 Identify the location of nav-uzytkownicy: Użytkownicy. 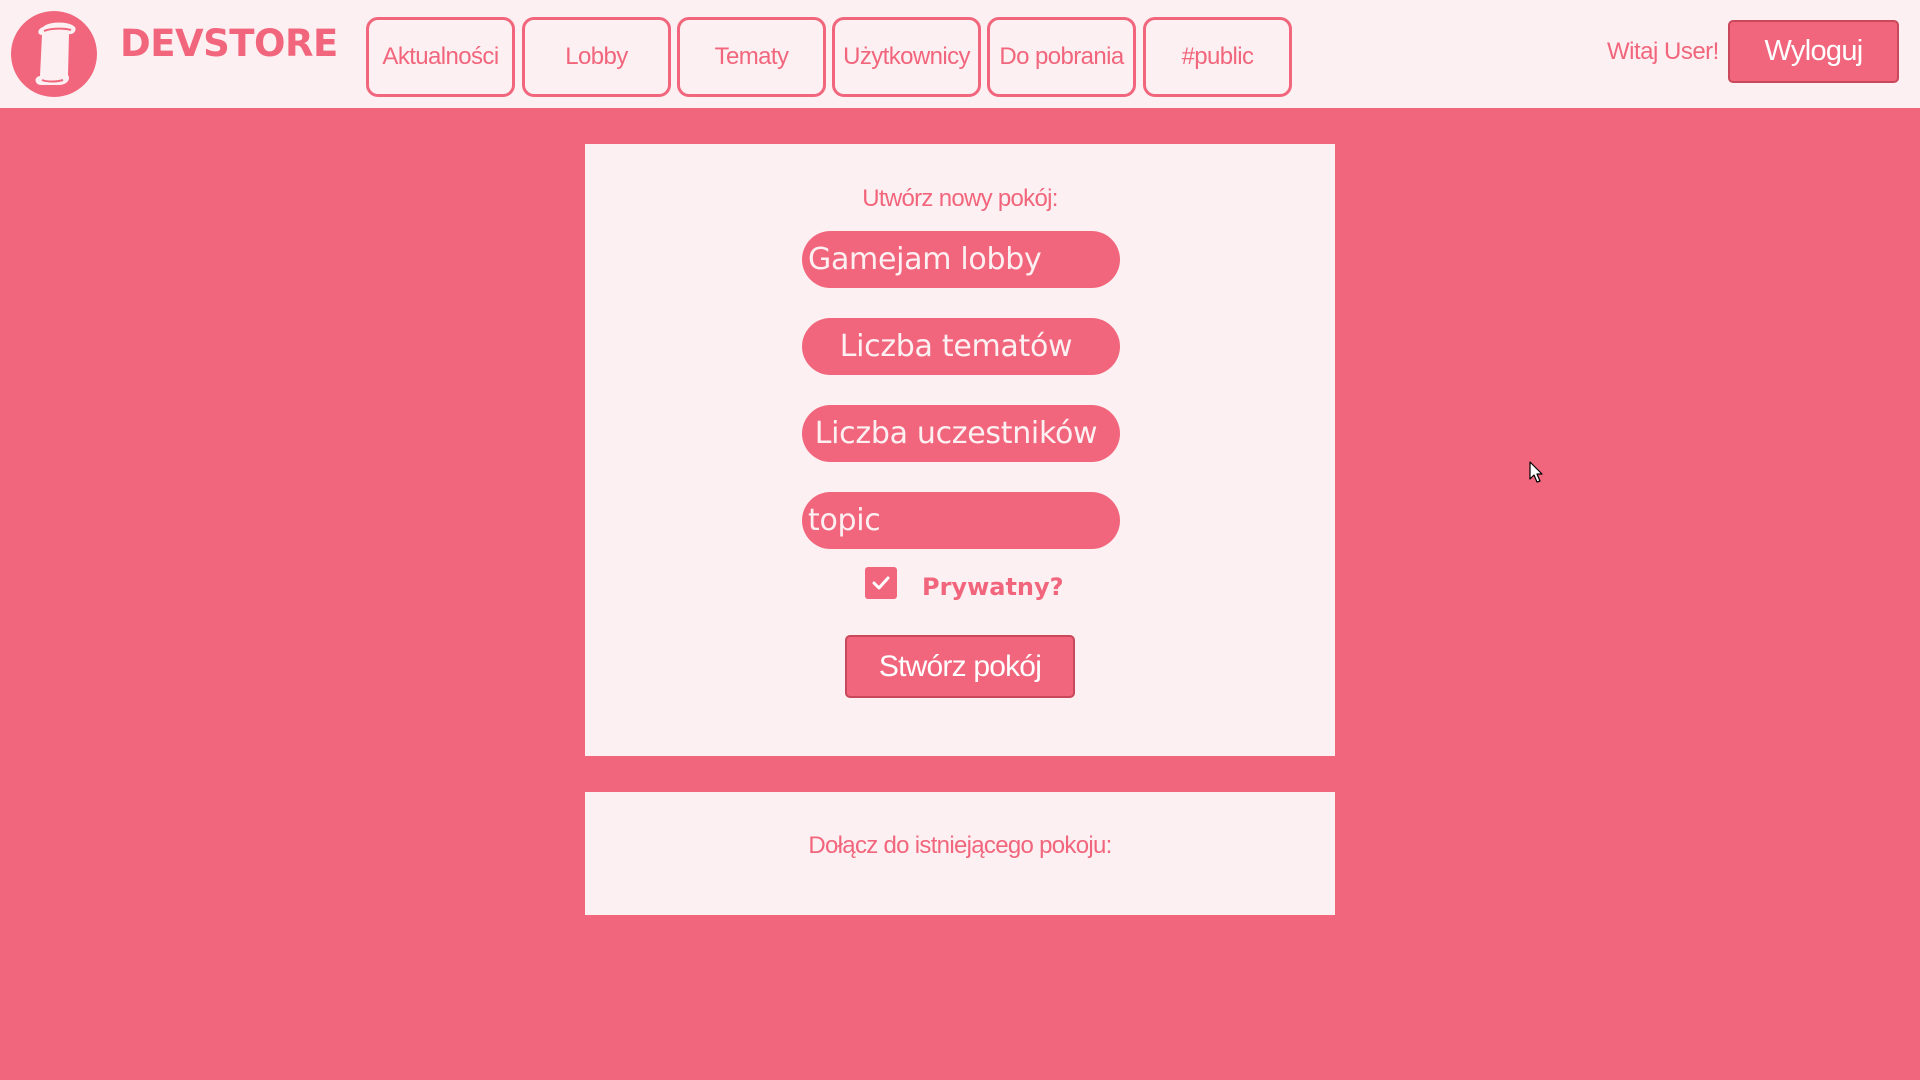
(906, 57).